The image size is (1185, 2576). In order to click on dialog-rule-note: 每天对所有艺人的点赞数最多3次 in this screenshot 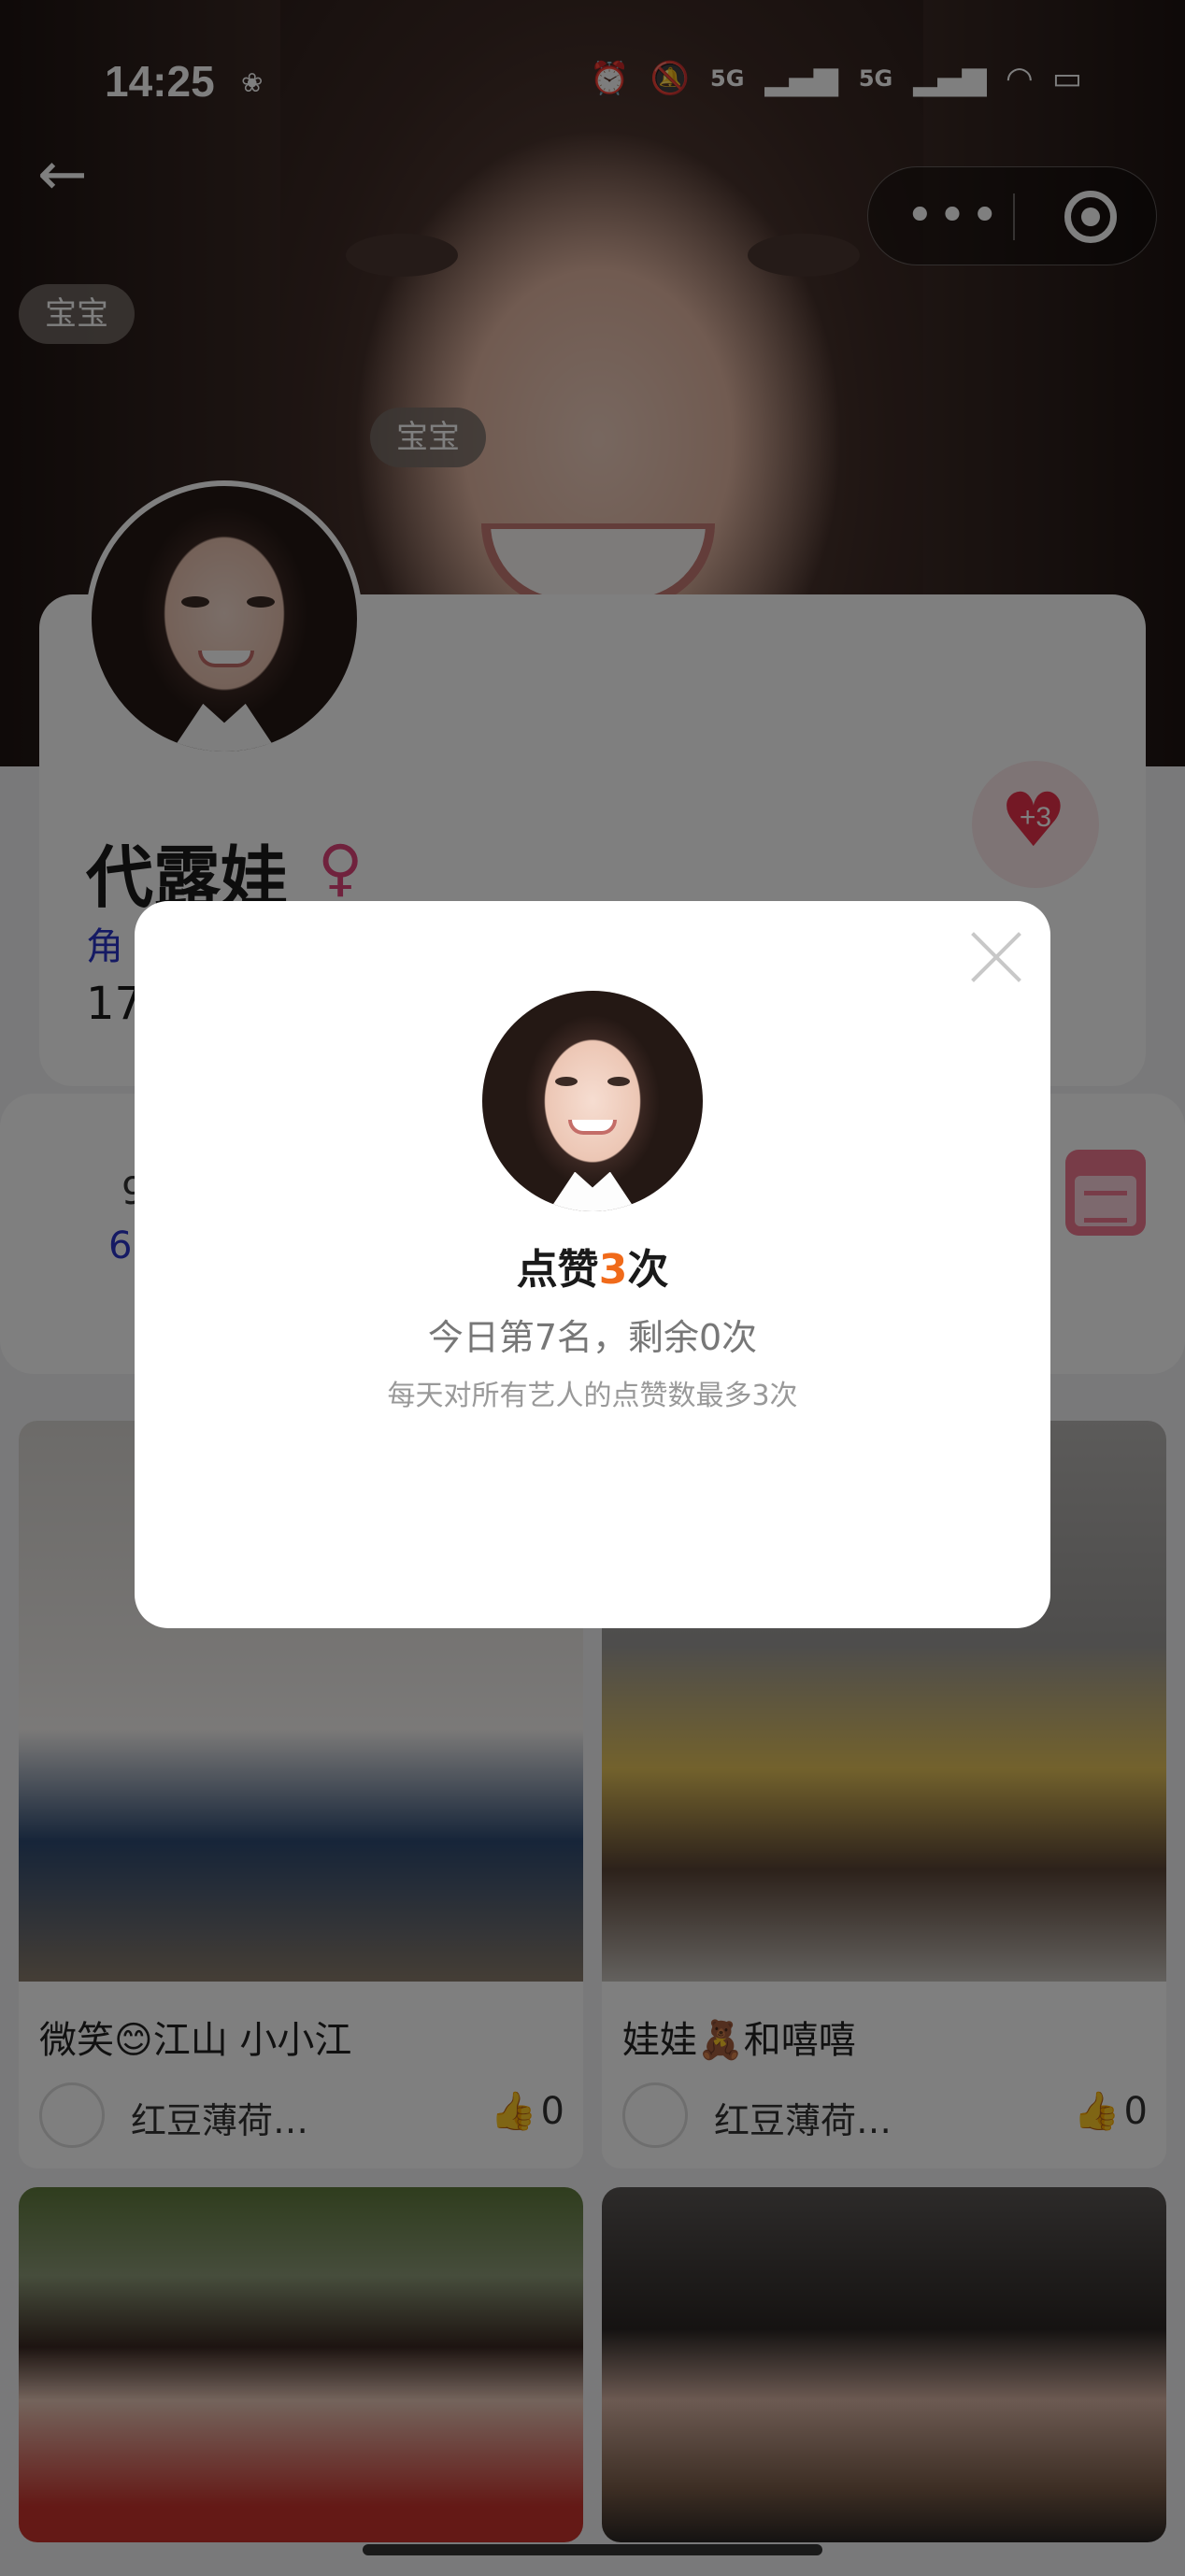, I will do `click(592, 1396)`.